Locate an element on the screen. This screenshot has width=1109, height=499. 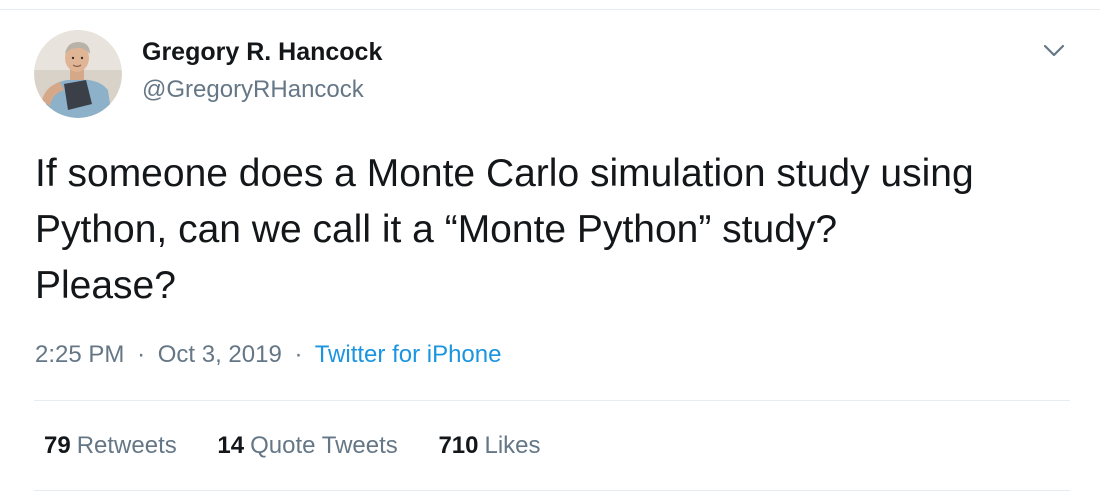
retweets-stat: 79 Retweets is located at coordinates (110, 446).